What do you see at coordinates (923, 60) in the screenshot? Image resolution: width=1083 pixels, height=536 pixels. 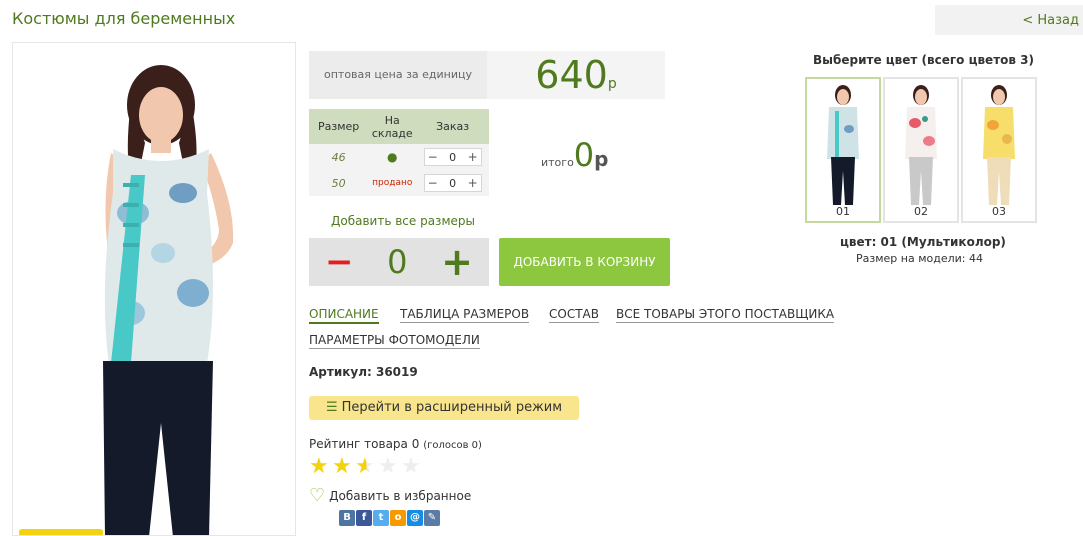 I see `color-picker-title: Выберите цвет (всего цветов 3)` at bounding box center [923, 60].